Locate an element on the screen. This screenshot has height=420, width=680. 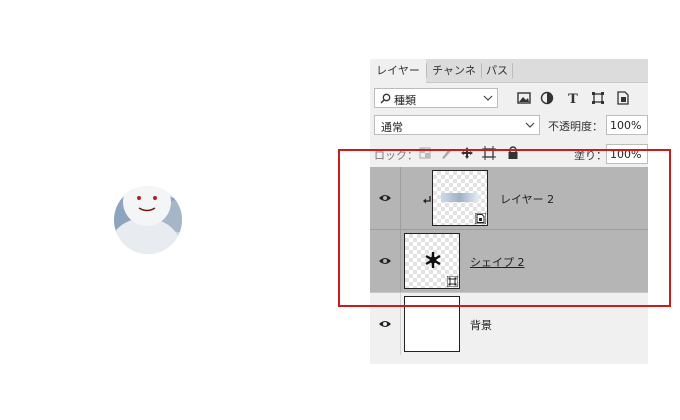
panel-tab-bar: レイヤー チャンネル パス is located at coordinates (509, 79).